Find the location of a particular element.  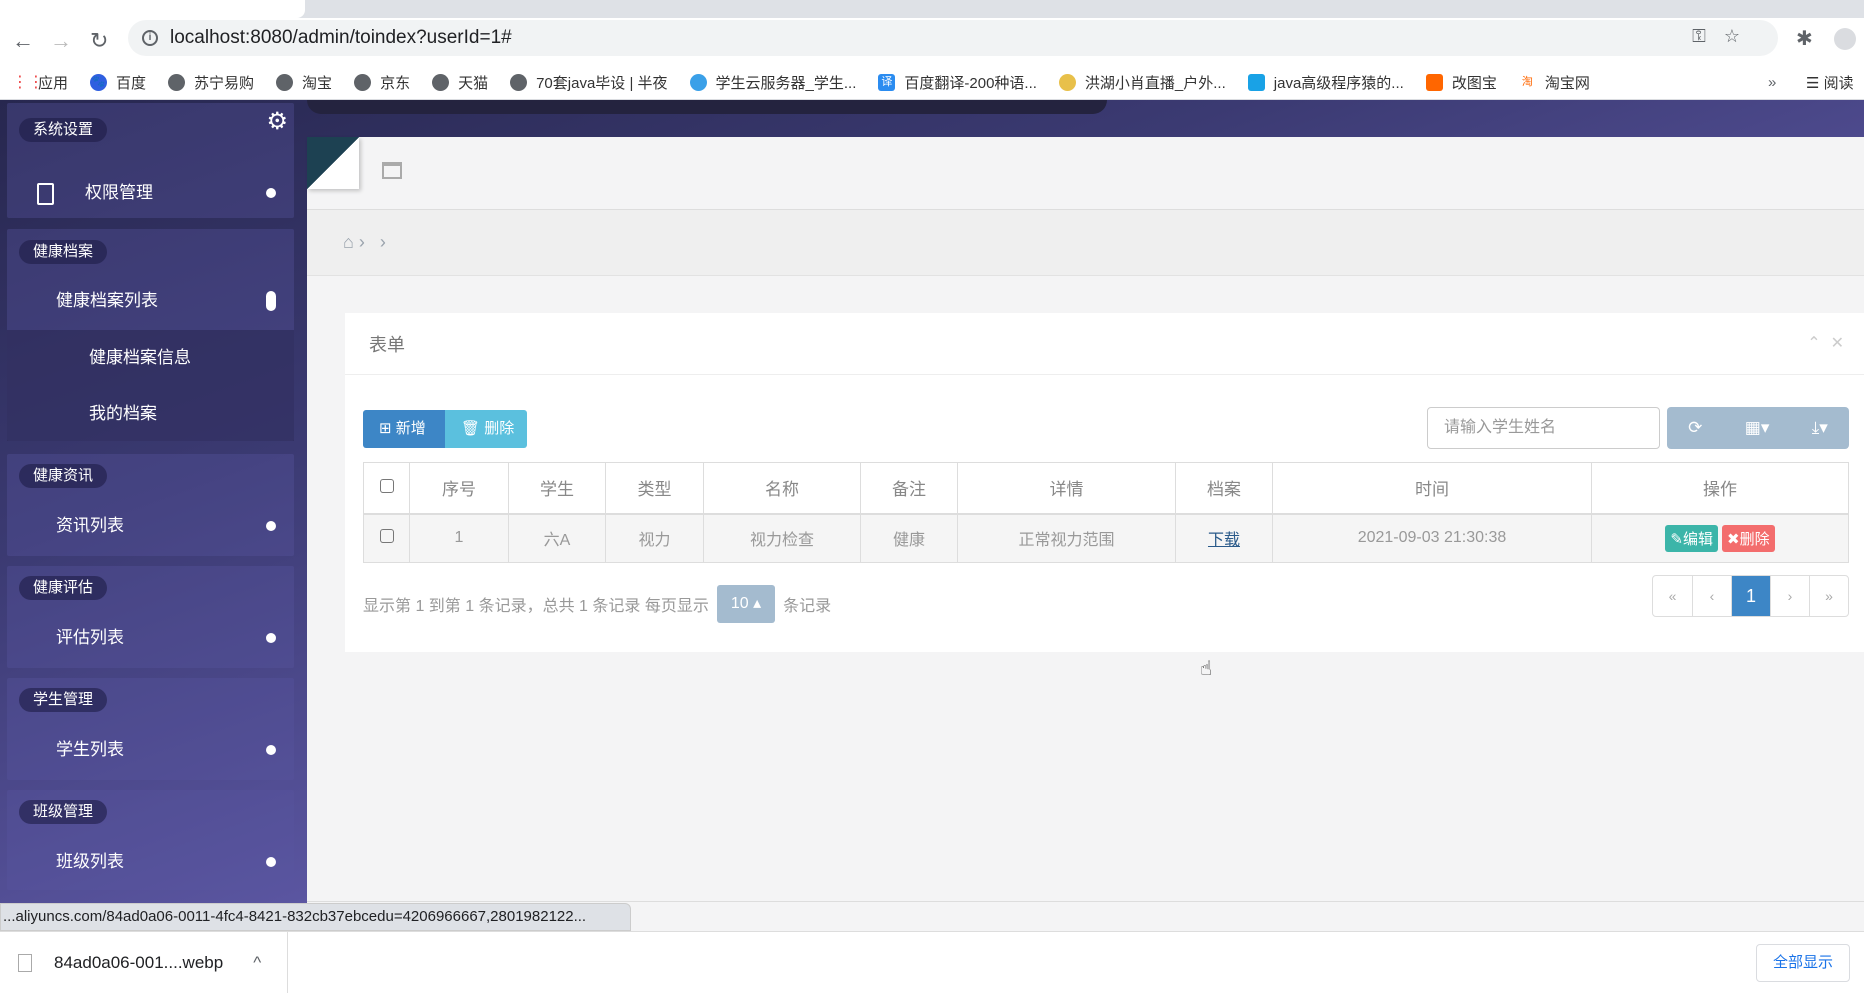

sidebar-group-assessment: 健康评估 评估列表 is located at coordinates (150, 617).